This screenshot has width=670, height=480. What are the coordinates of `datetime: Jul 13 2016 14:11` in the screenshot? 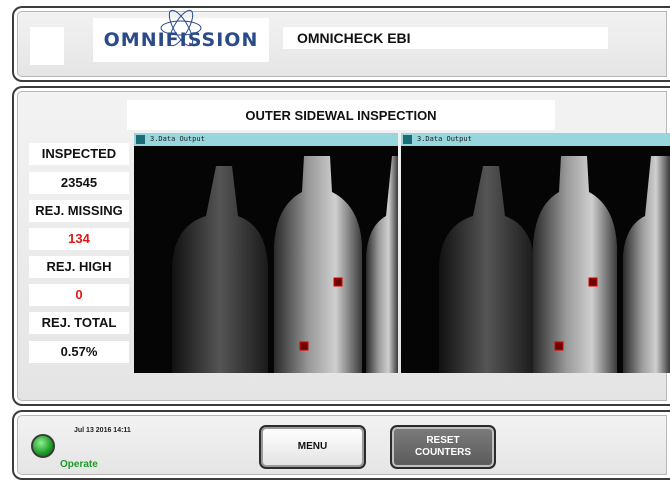 It's located at (102, 430).